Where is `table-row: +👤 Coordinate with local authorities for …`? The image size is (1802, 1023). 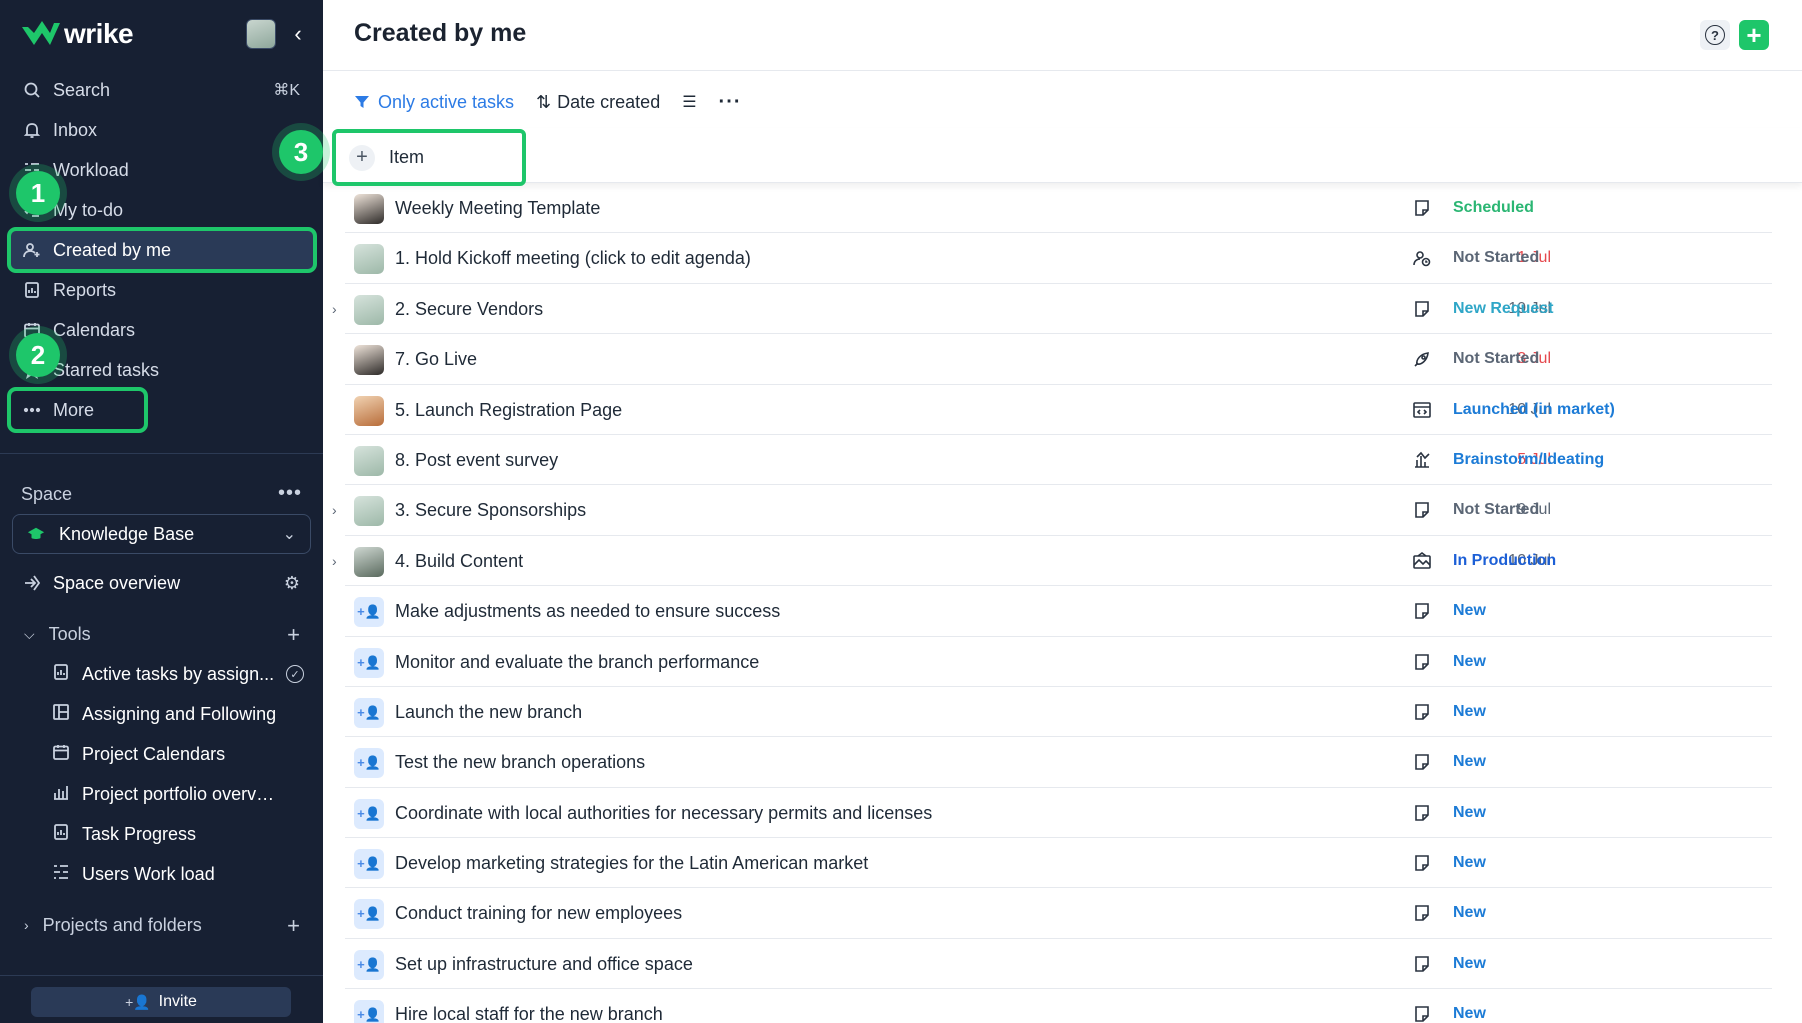
table-row: +👤 Coordinate with local authorities for … is located at coordinates (1058, 813).